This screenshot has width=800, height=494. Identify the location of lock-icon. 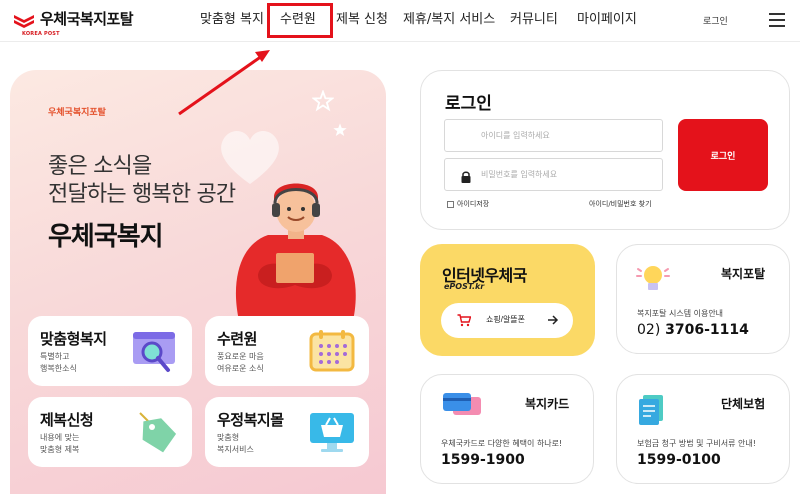
(466, 177).